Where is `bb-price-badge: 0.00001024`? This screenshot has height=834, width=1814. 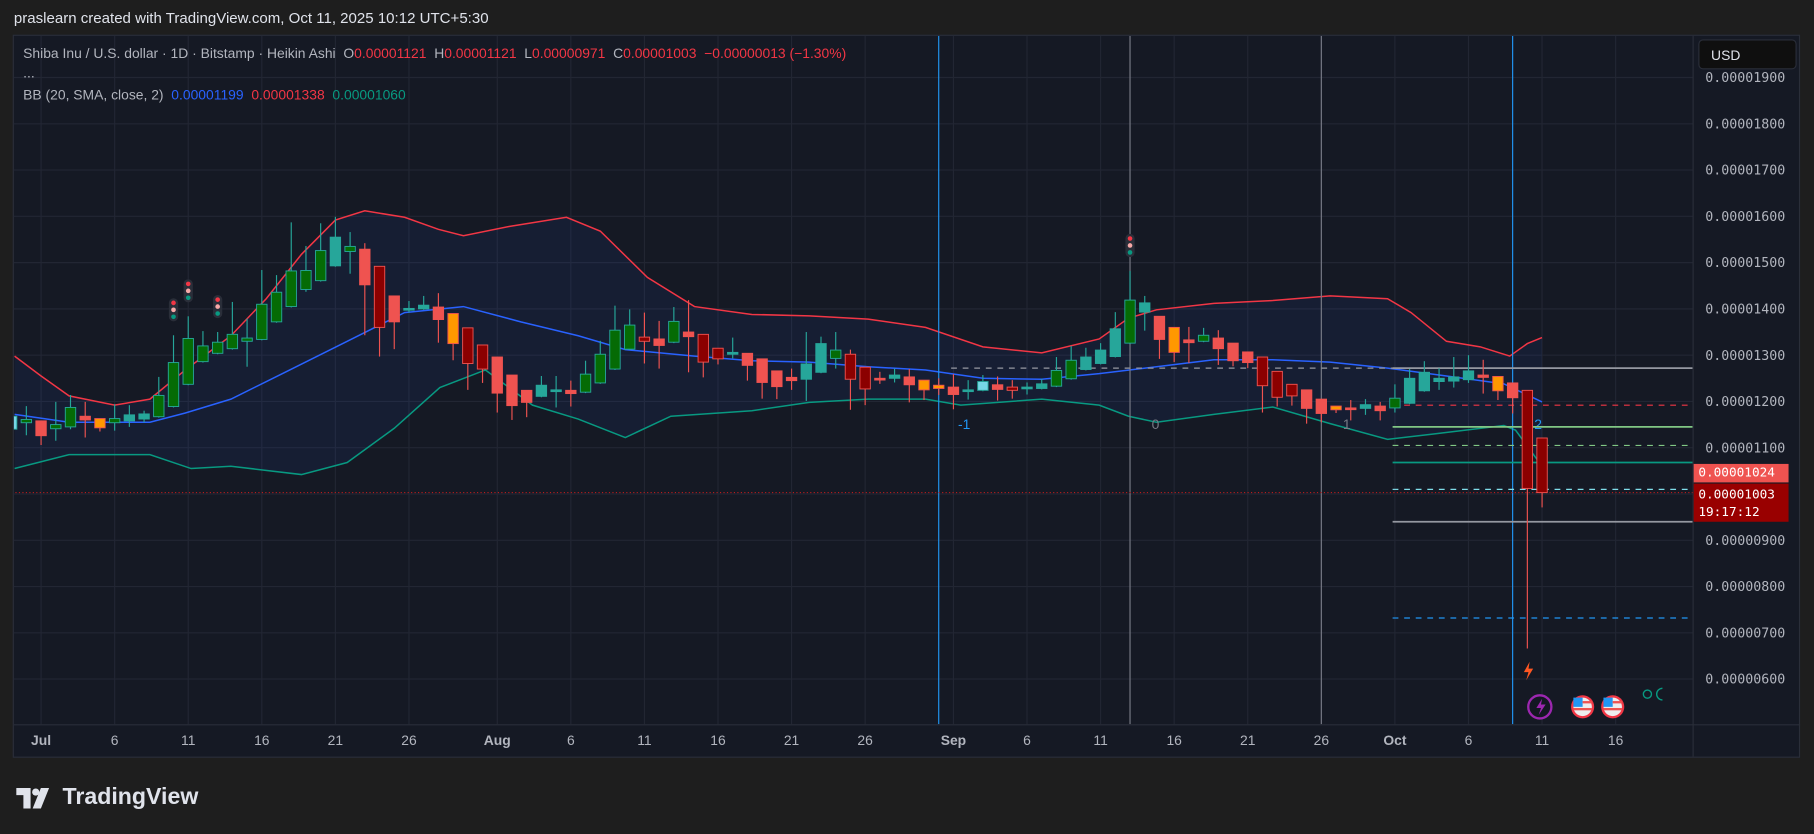
bb-price-badge: 0.00001024 is located at coordinates (1741, 473).